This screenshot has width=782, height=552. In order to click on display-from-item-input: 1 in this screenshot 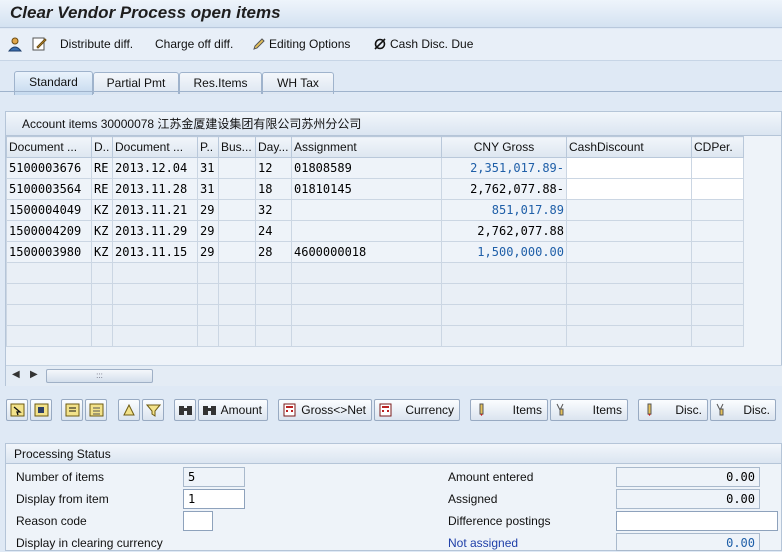, I will do `click(214, 499)`.